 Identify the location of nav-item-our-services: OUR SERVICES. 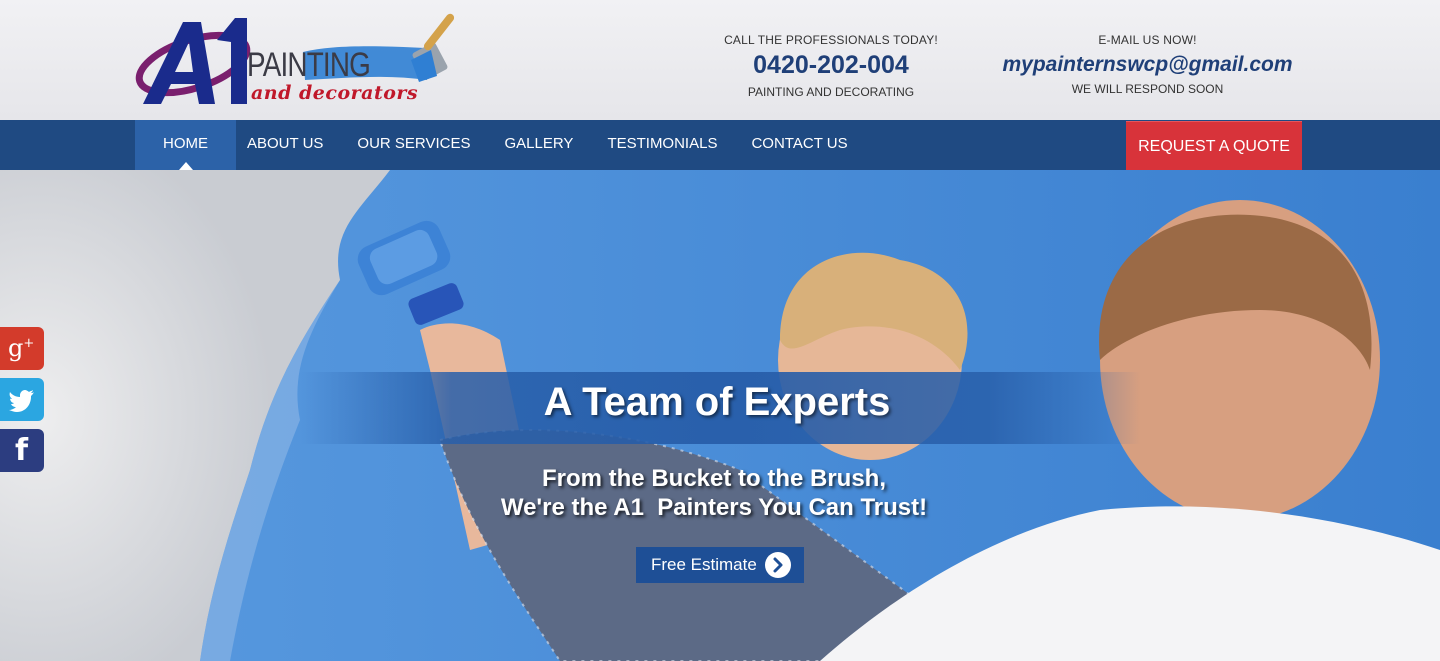
(413, 145).